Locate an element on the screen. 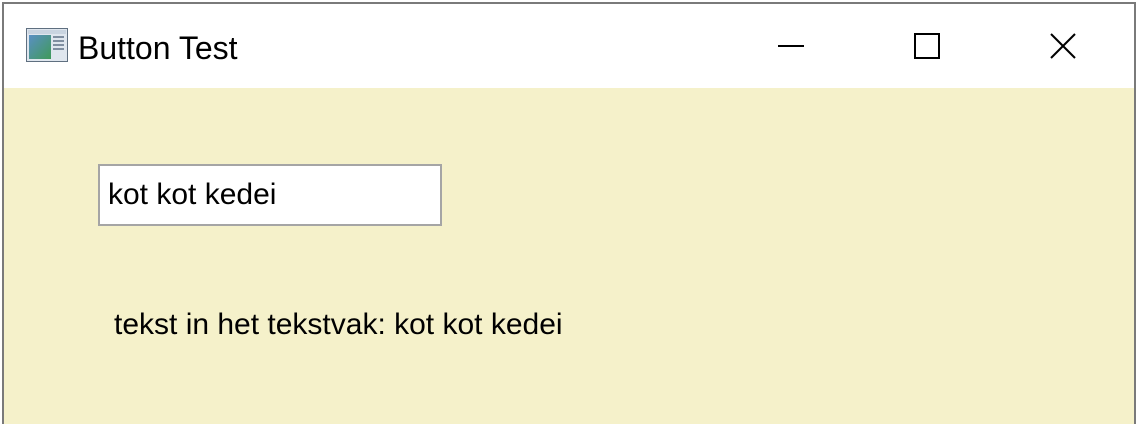 This screenshot has height=428, width=1140. close-button is located at coordinates (1063, 46).